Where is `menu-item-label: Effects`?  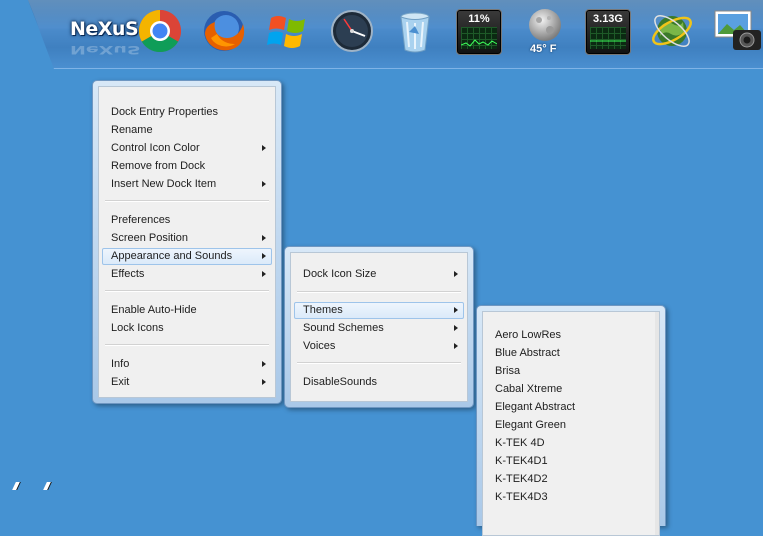
menu-item-label: Effects is located at coordinates (128, 274).